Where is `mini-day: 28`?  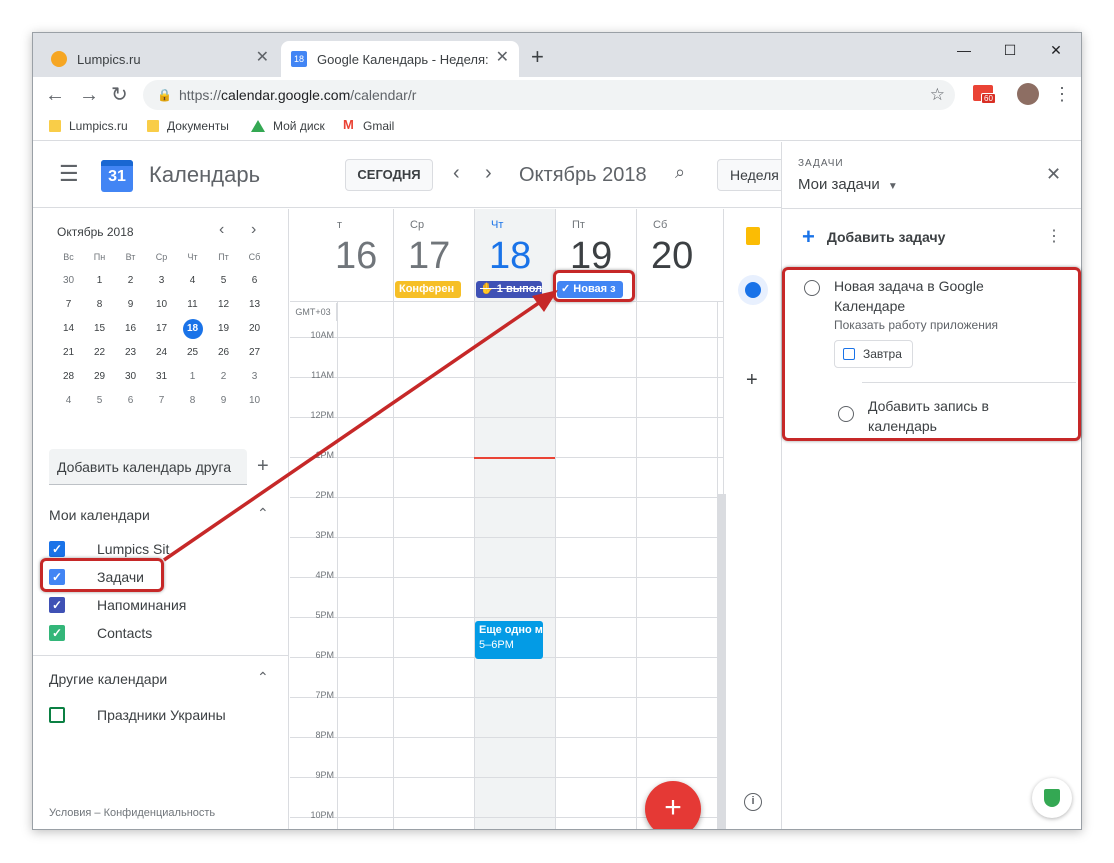
mini-day: 28 is located at coordinates (68, 377).